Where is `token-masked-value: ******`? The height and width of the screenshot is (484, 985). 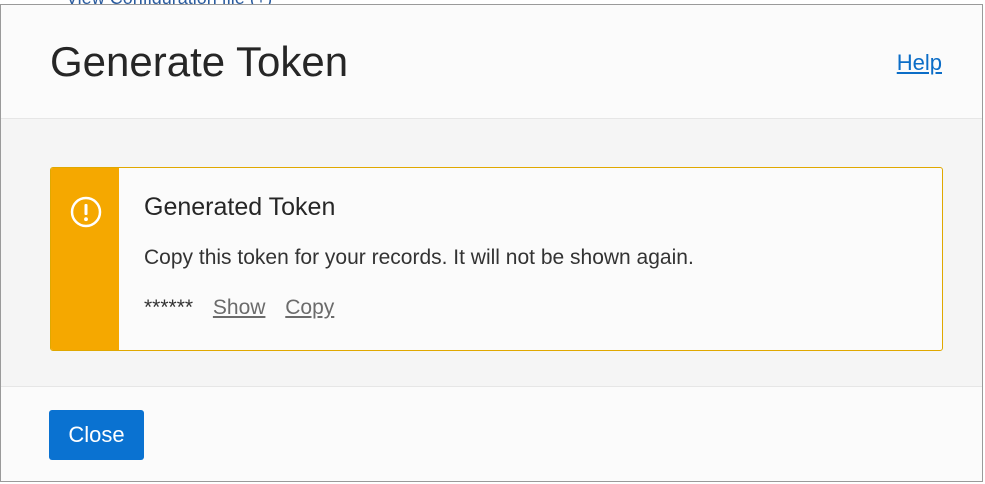
token-masked-value: ****** is located at coordinates (169, 307).